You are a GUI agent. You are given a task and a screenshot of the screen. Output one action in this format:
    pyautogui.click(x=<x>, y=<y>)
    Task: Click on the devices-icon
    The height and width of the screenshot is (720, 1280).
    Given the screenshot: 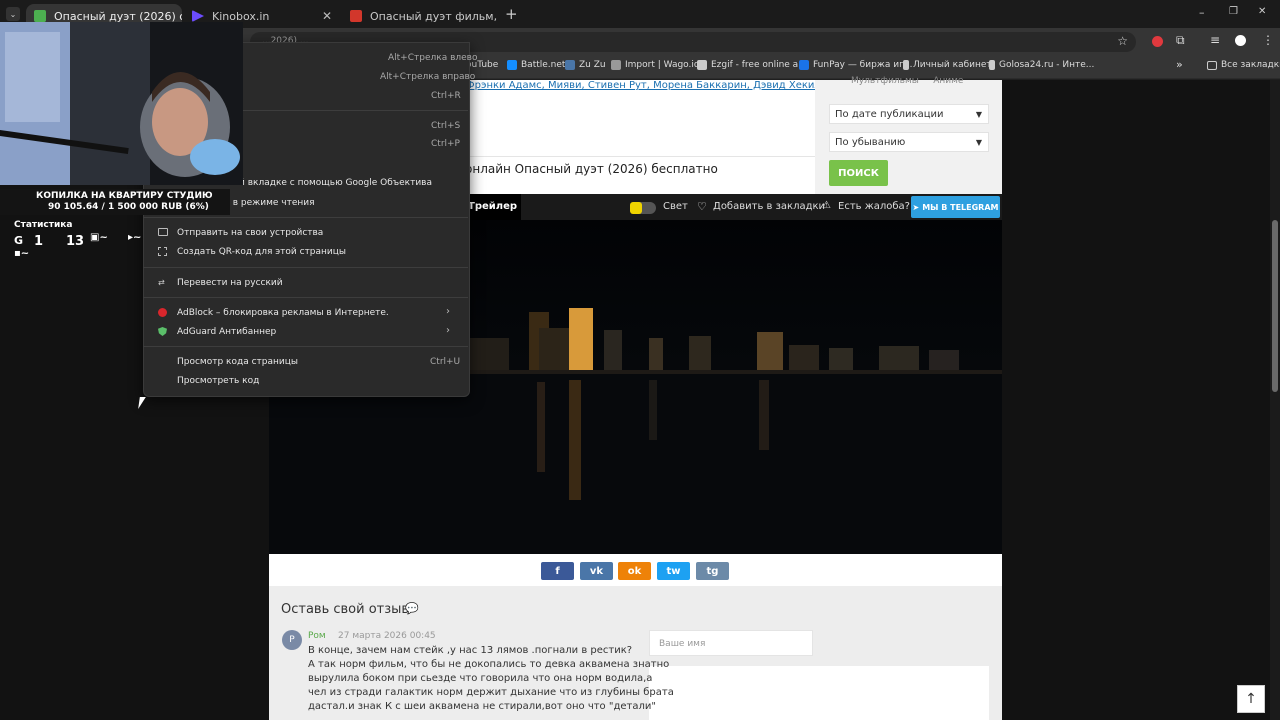 What is the action you would take?
    pyautogui.click(x=163, y=232)
    